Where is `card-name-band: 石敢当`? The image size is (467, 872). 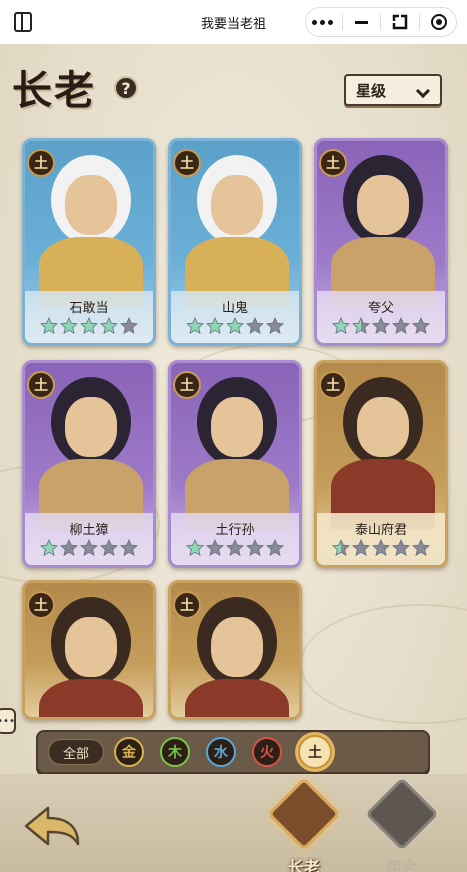
card-name-band: 石敢当 is located at coordinates (89, 317).